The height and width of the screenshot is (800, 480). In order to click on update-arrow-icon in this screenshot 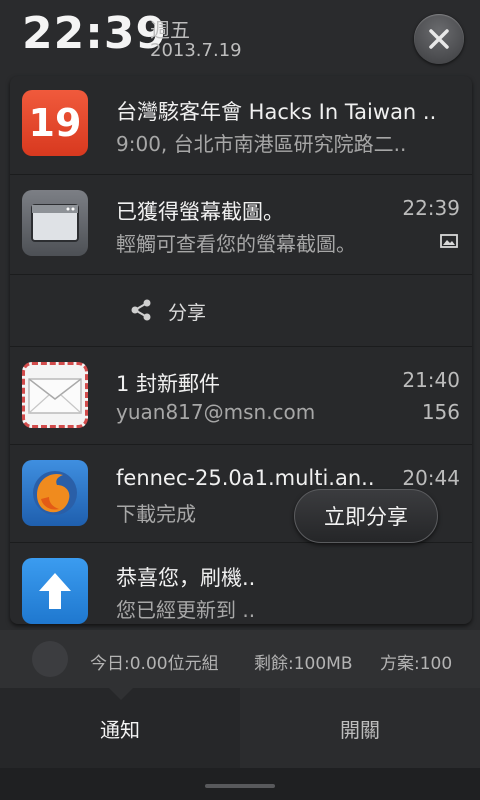, I will do `click(55, 591)`.